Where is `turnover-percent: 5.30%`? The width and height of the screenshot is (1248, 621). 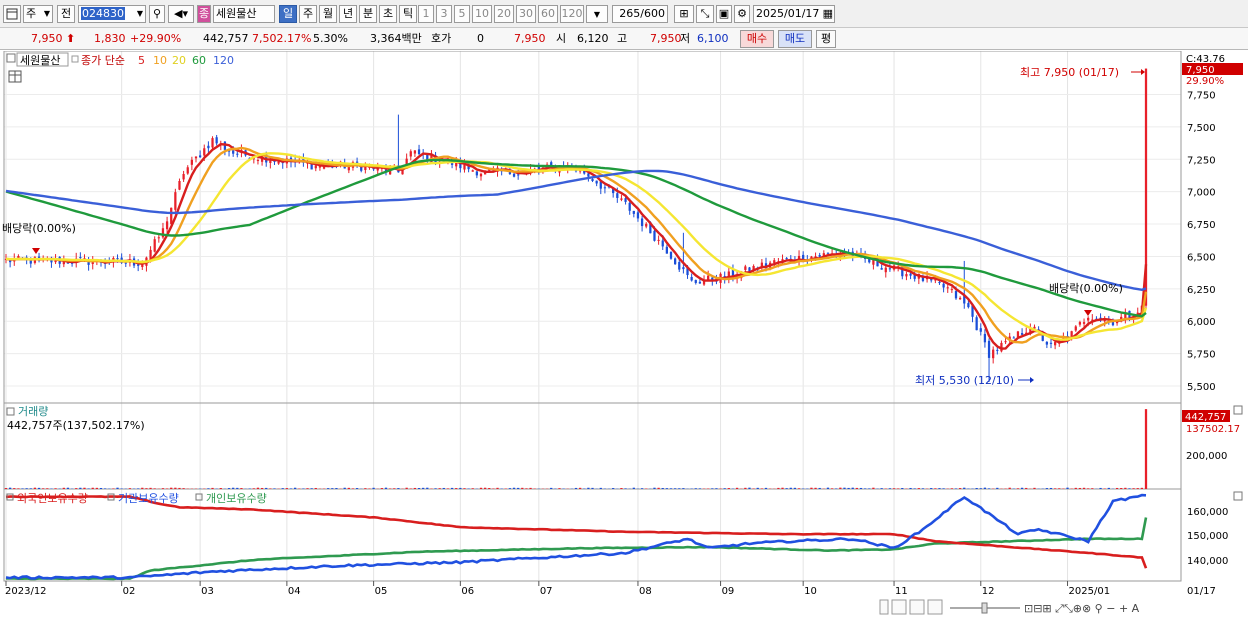
turnover-percent: 5.30% is located at coordinates (330, 38).